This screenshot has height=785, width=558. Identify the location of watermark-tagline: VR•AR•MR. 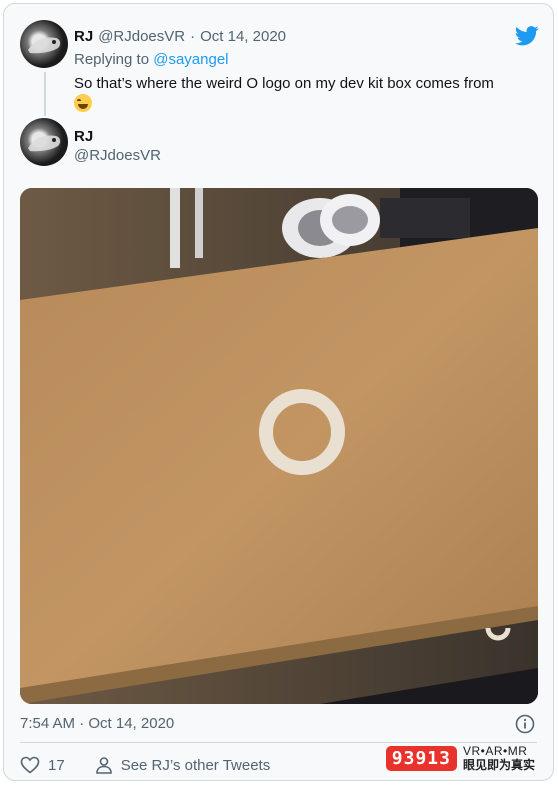
(495, 751).